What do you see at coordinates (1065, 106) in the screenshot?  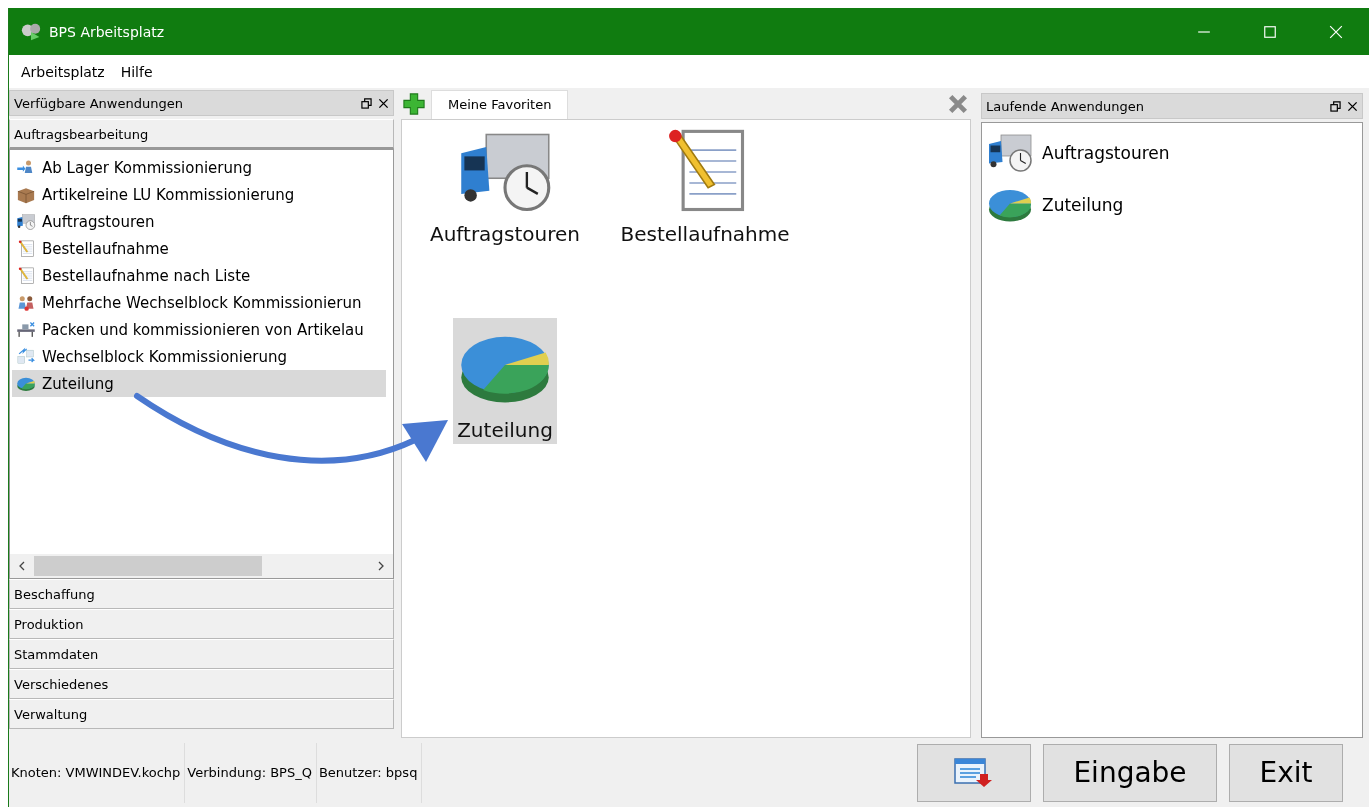 I see `panel-title: Laufende Anwendungen` at bounding box center [1065, 106].